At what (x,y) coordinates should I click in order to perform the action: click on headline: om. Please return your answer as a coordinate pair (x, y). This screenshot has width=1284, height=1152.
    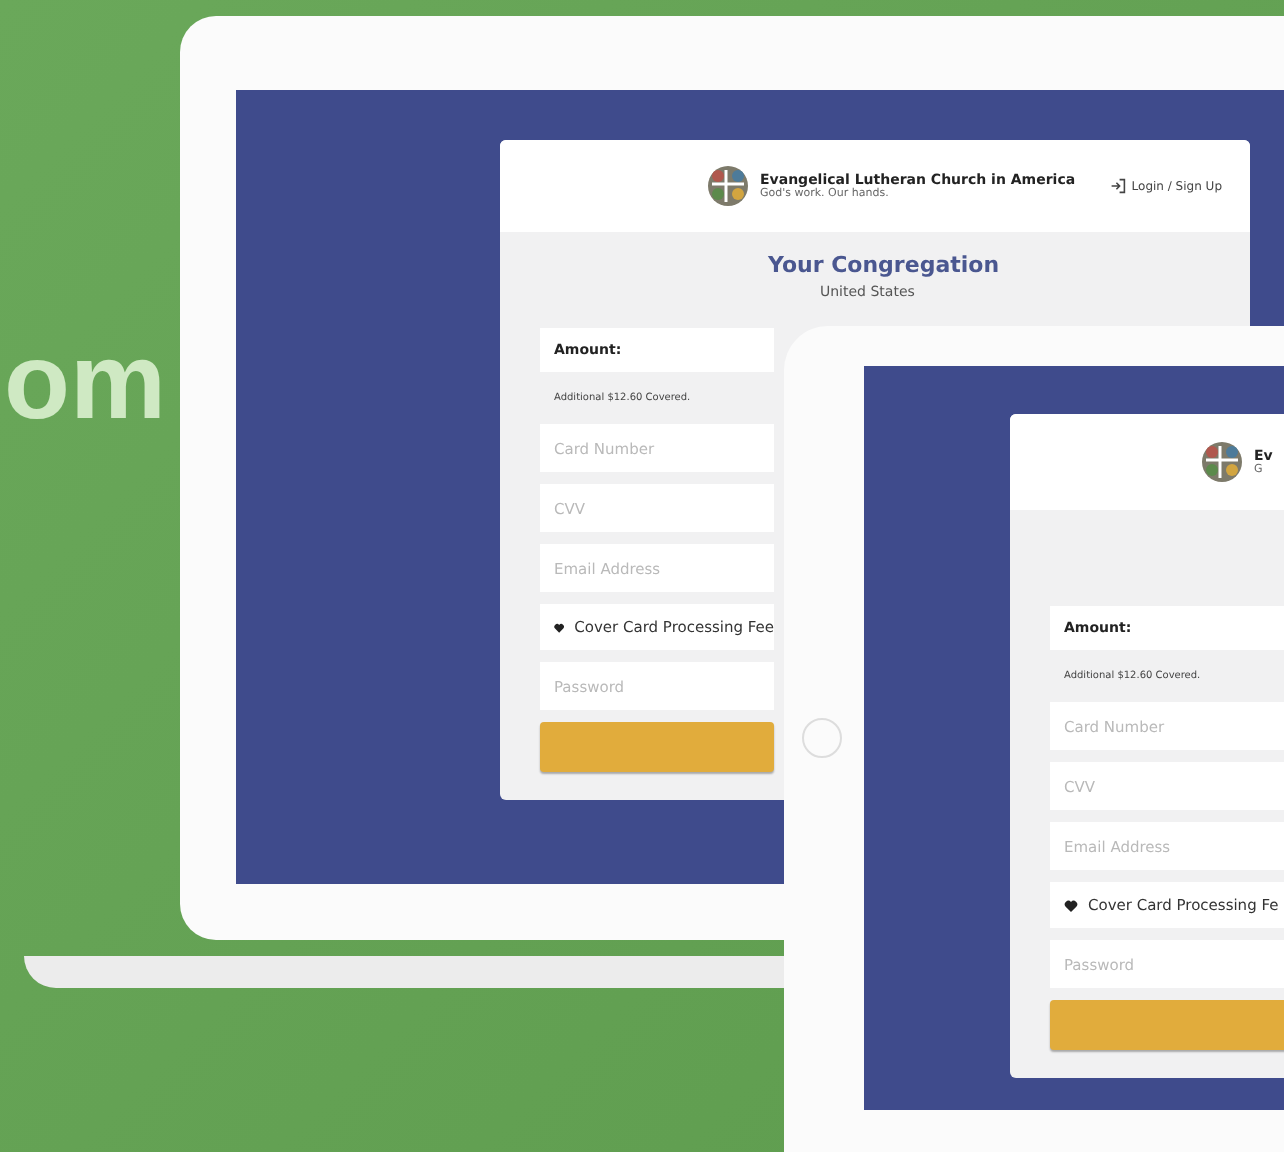
    Looking at the image, I should click on (85, 382).